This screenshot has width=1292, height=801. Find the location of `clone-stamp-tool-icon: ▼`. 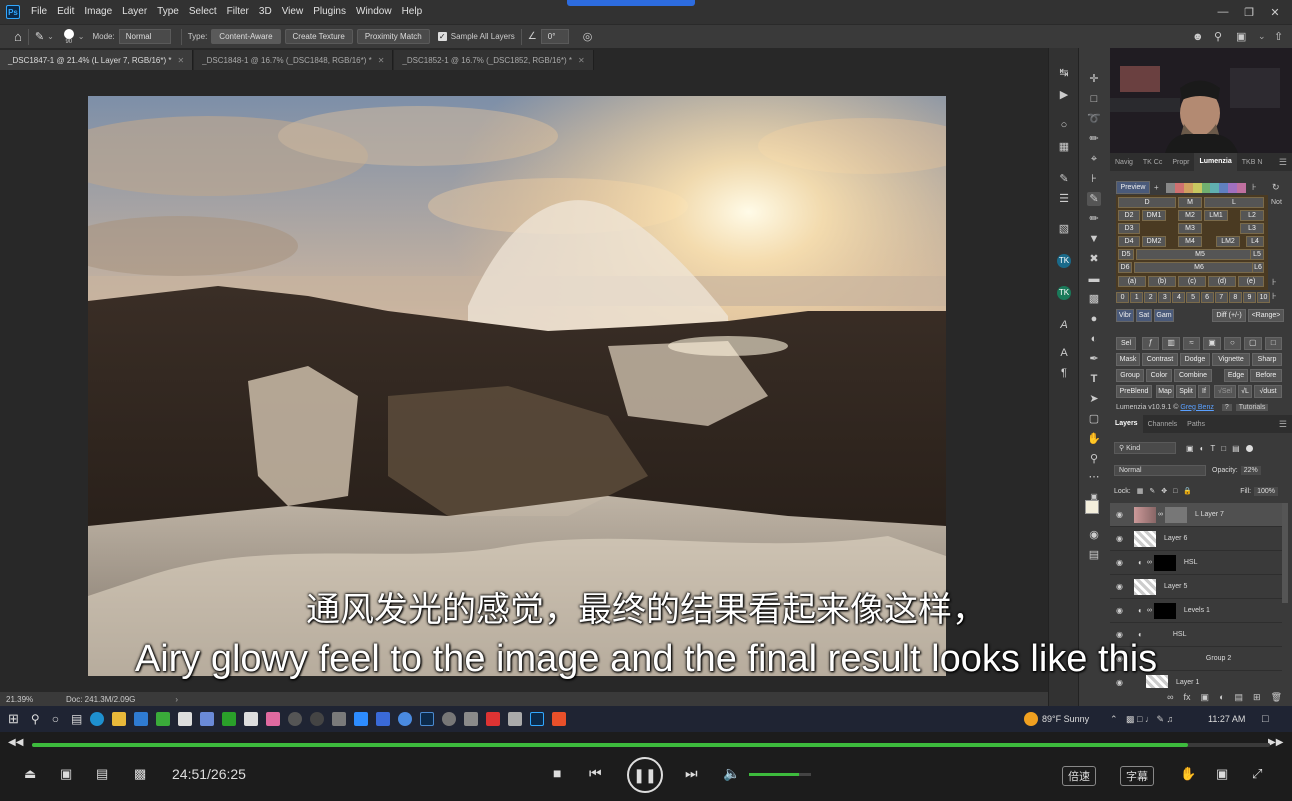

clone-stamp-tool-icon: ▼ is located at coordinates (1094, 239).